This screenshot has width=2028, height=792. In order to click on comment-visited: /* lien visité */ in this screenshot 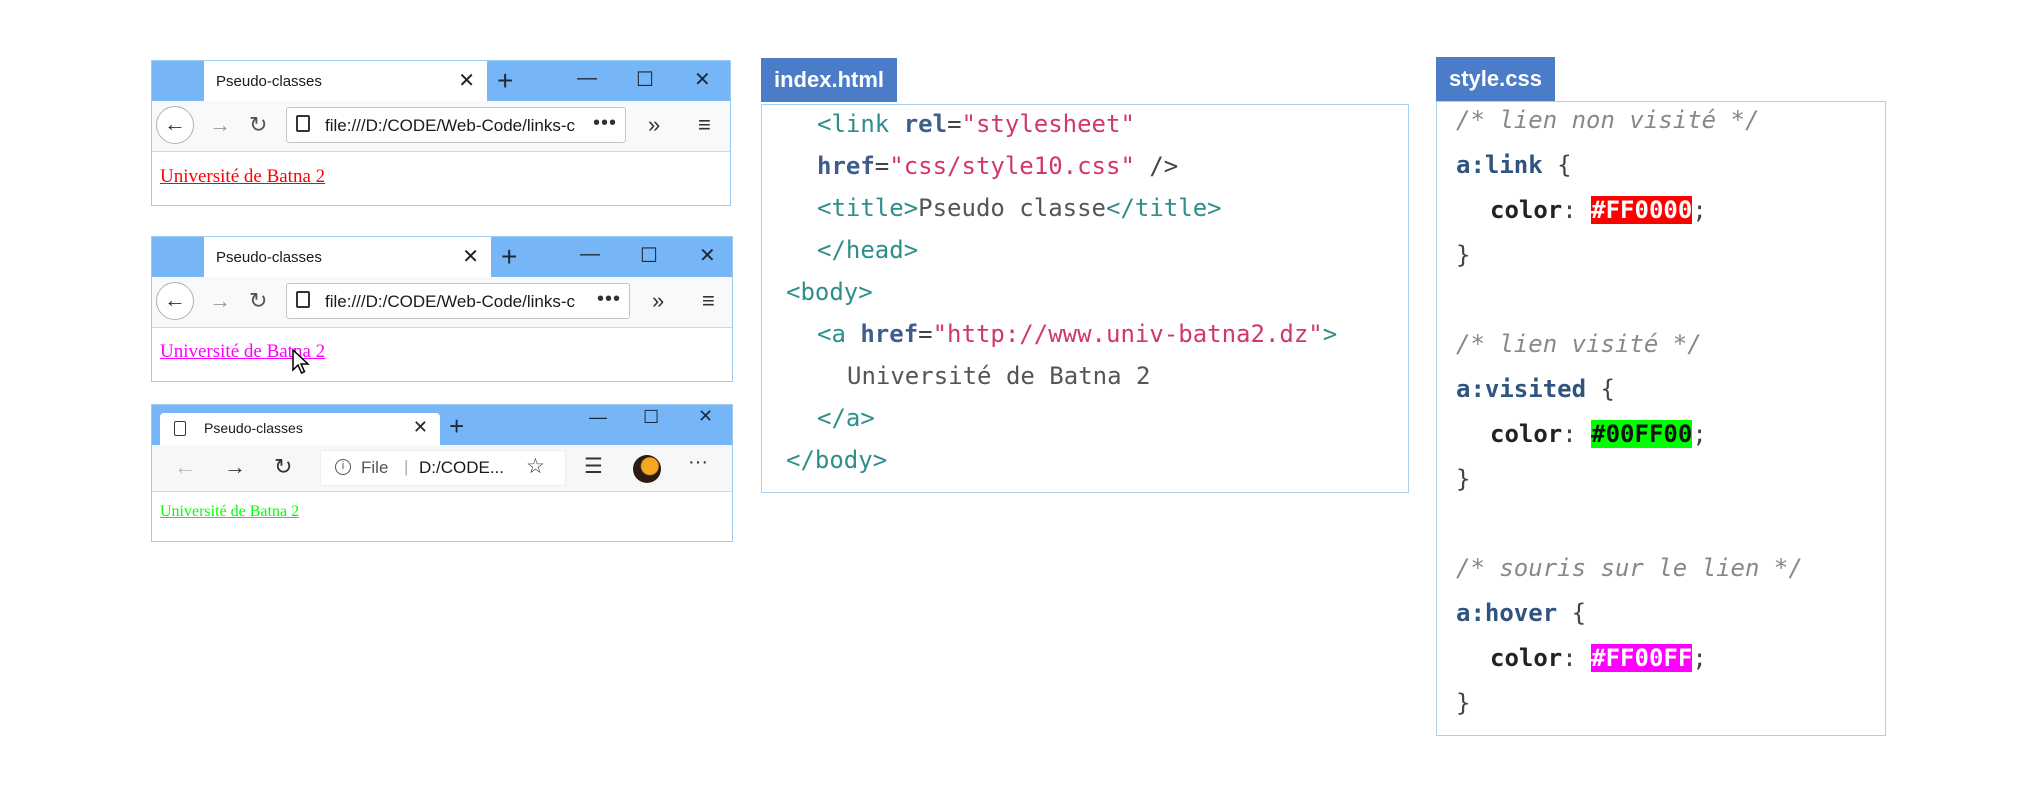, I will do `click(1579, 344)`.